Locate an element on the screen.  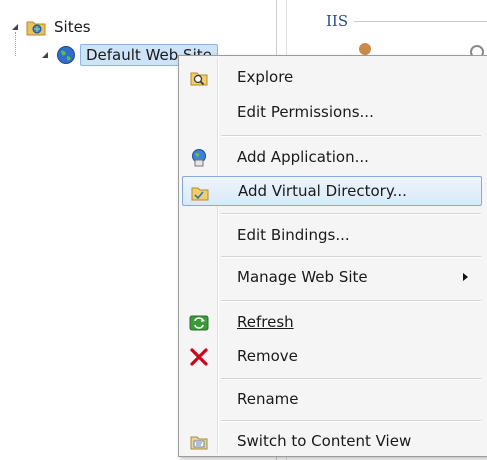
remove-x-icon is located at coordinates (199, 357).